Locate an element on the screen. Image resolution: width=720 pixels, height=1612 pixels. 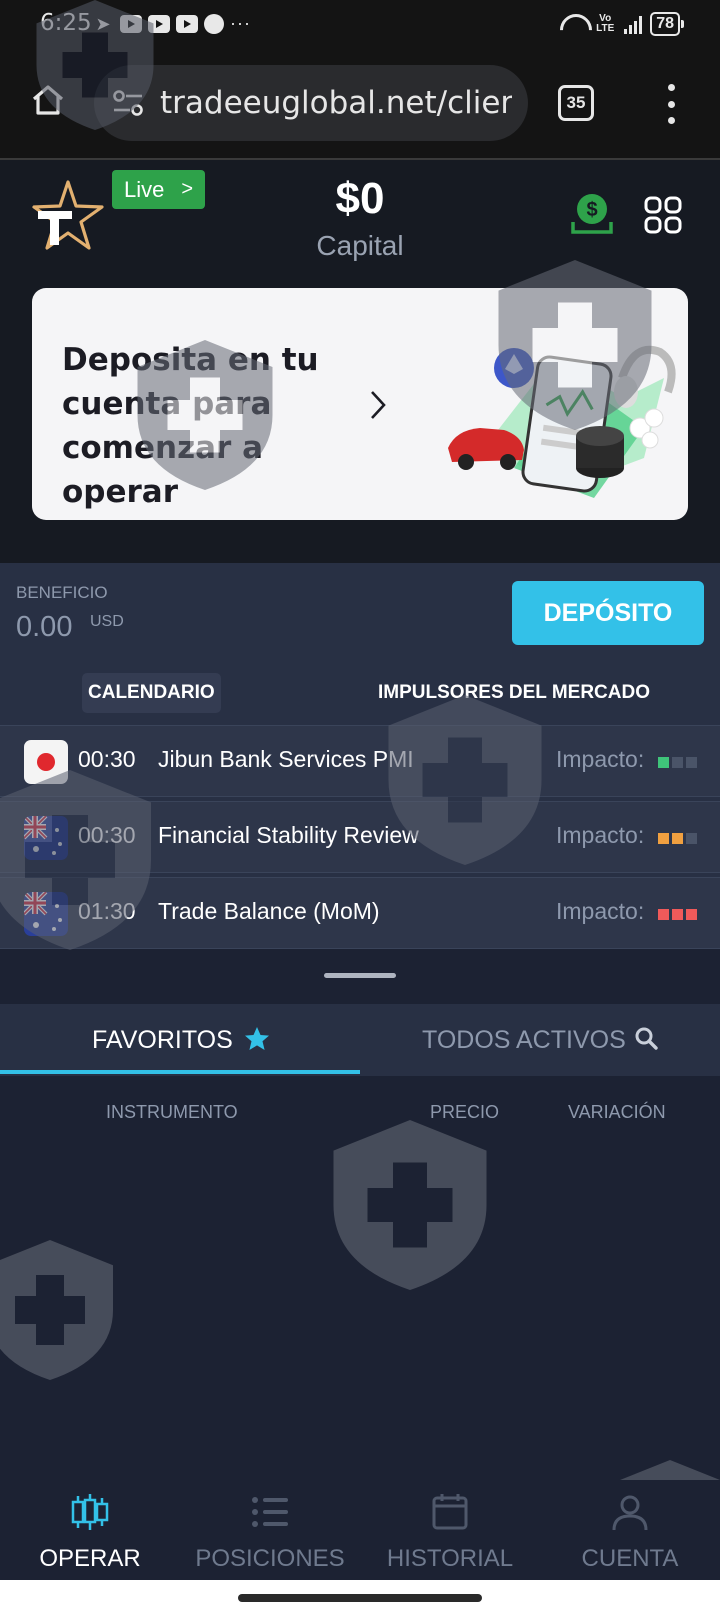
site-settings-icon is located at coordinates (128, 103).